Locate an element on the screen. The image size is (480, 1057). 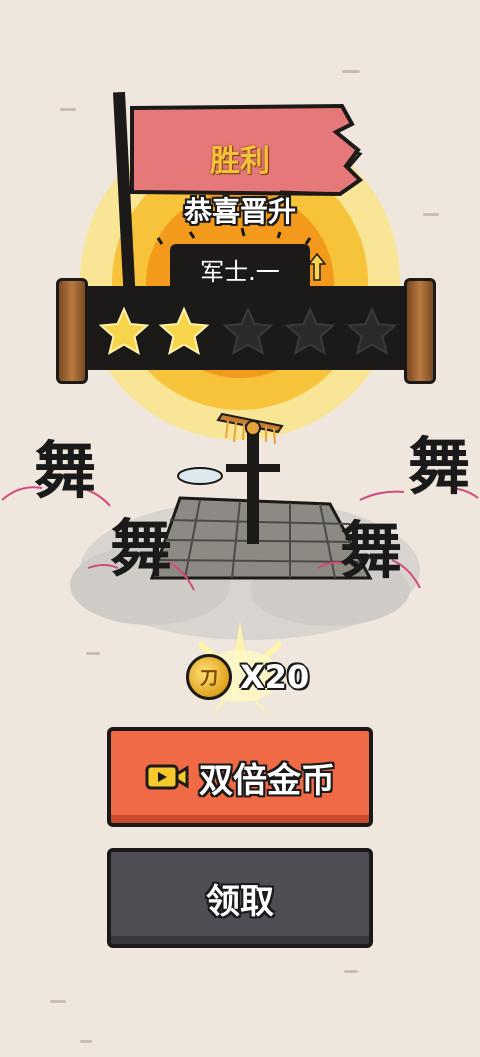
double-coins-button: 双倍金币 is located at coordinates (240, 777).